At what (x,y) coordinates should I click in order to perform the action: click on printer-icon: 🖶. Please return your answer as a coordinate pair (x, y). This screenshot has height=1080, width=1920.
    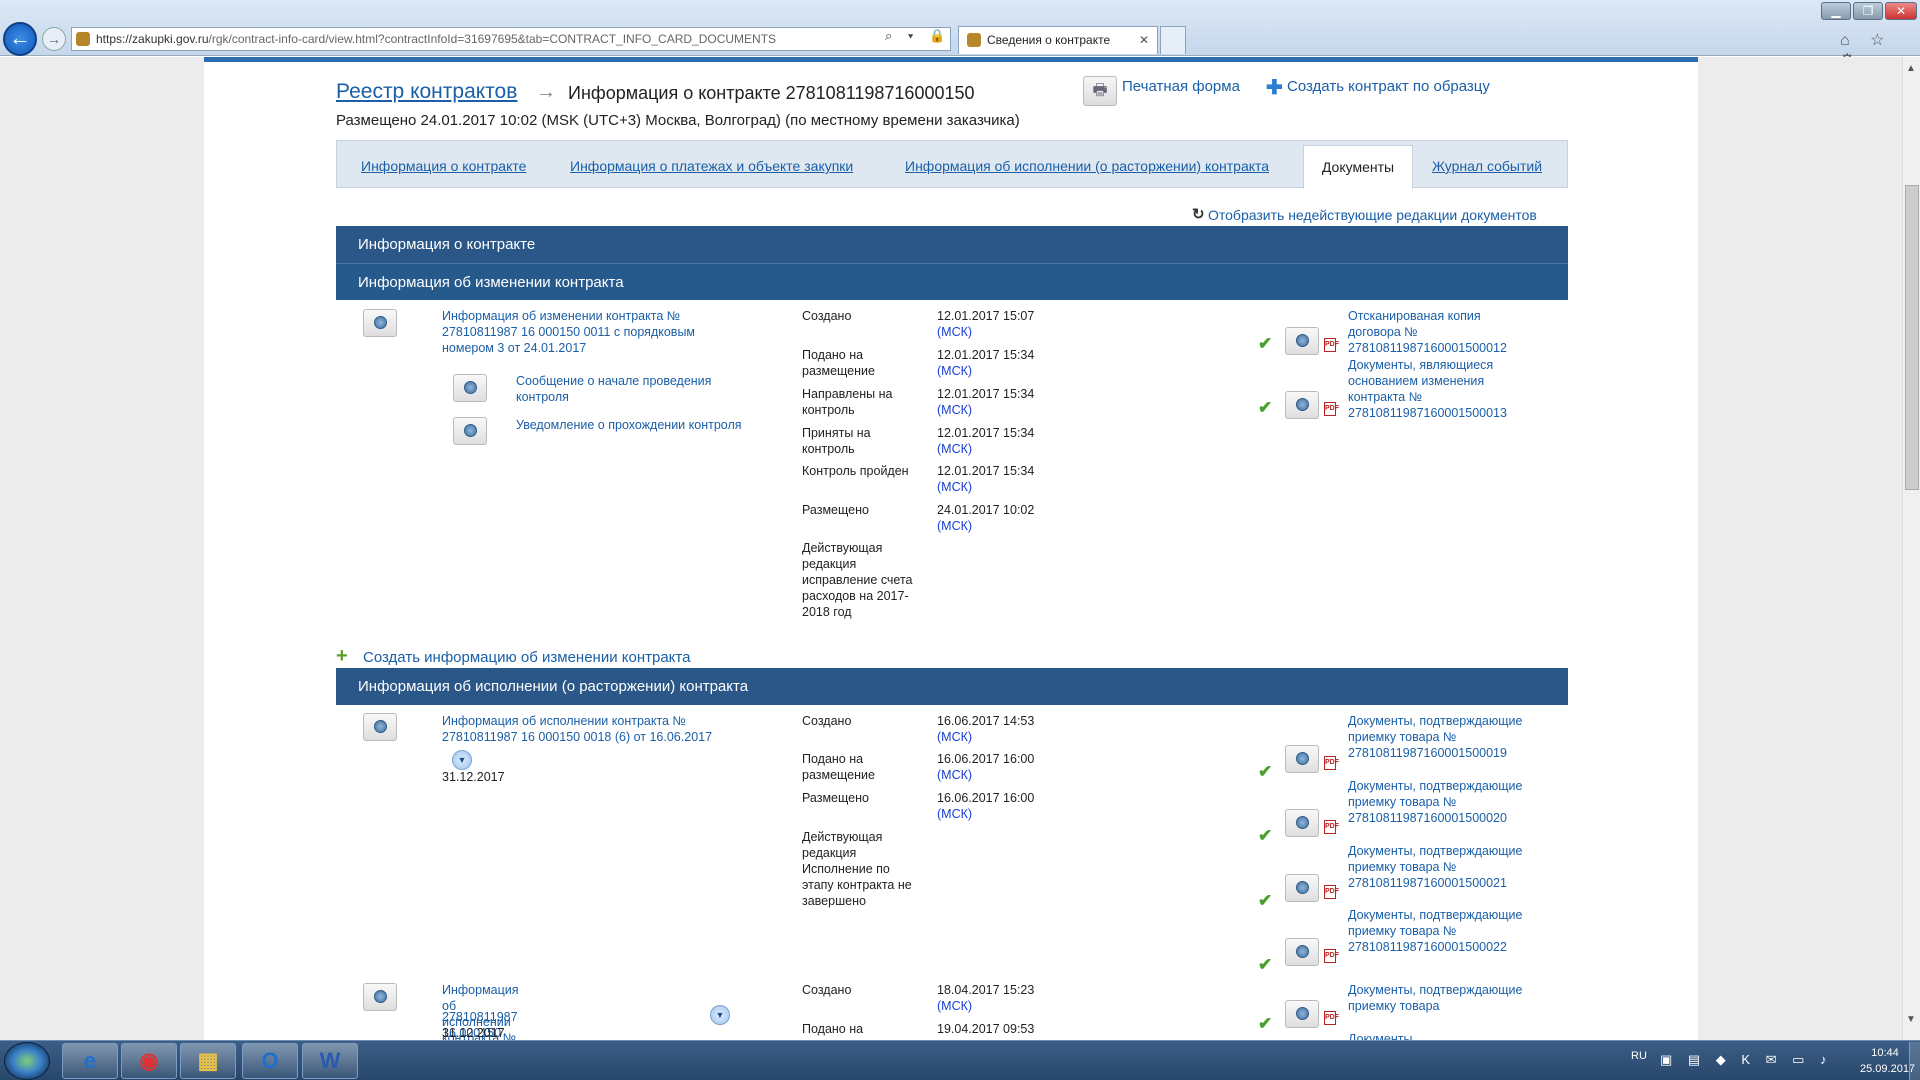
    Looking at the image, I should click on (1100, 91).